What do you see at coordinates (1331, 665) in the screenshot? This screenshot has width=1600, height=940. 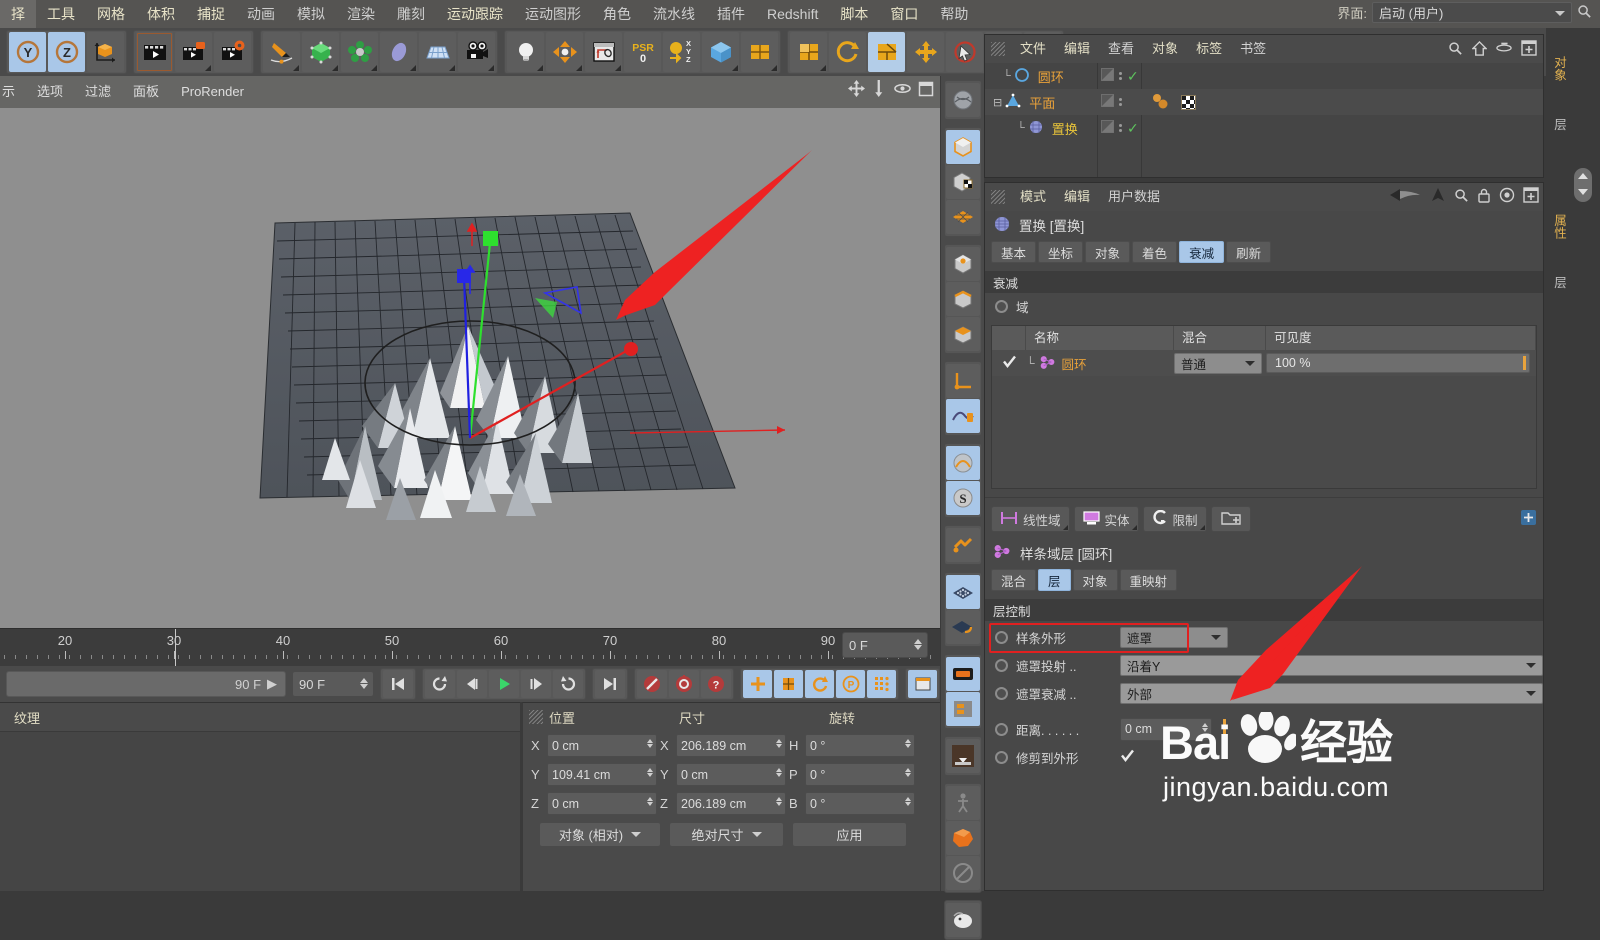 I see `property-dropdown-1: 沿着Y` at bounding box center [1331, 665].